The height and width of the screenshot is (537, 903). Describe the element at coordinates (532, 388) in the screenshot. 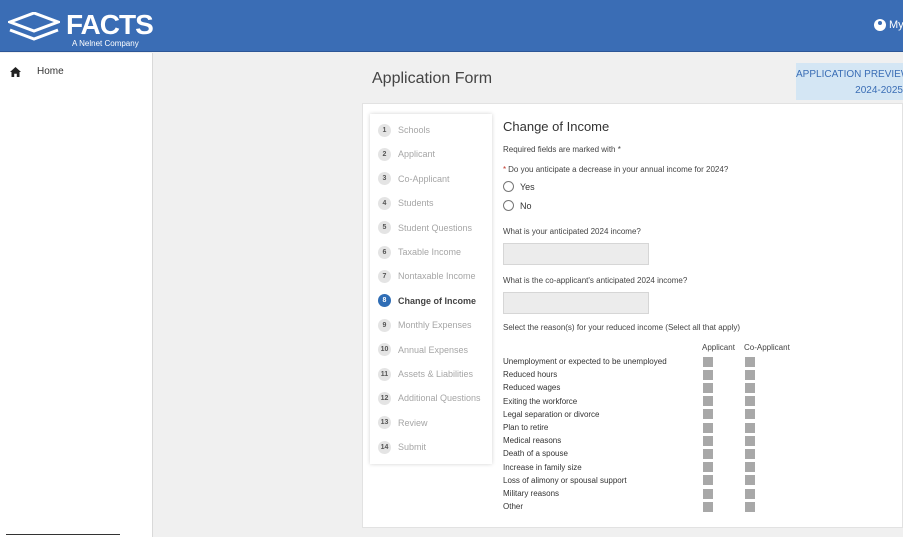

I see `reason-label: Reduced wages` at that location.